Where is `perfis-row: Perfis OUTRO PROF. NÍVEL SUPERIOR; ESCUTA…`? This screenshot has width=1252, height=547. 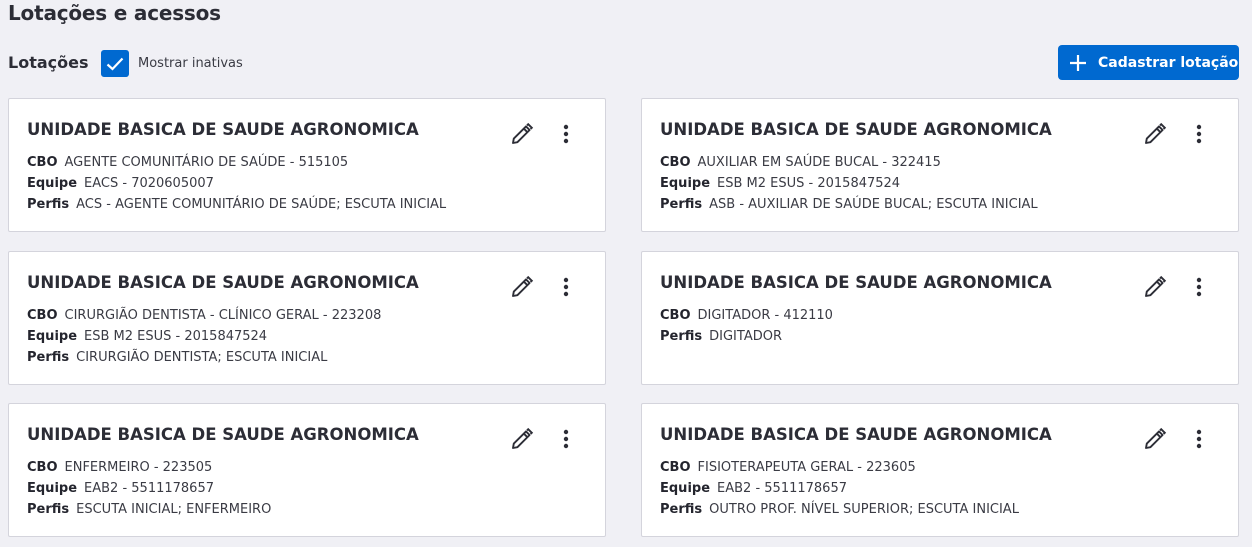 perfis-row: Perfis OUTRO PROF. NÍVEL SUPERIOR; ESCUTA… is located at coordinates (839, 509).